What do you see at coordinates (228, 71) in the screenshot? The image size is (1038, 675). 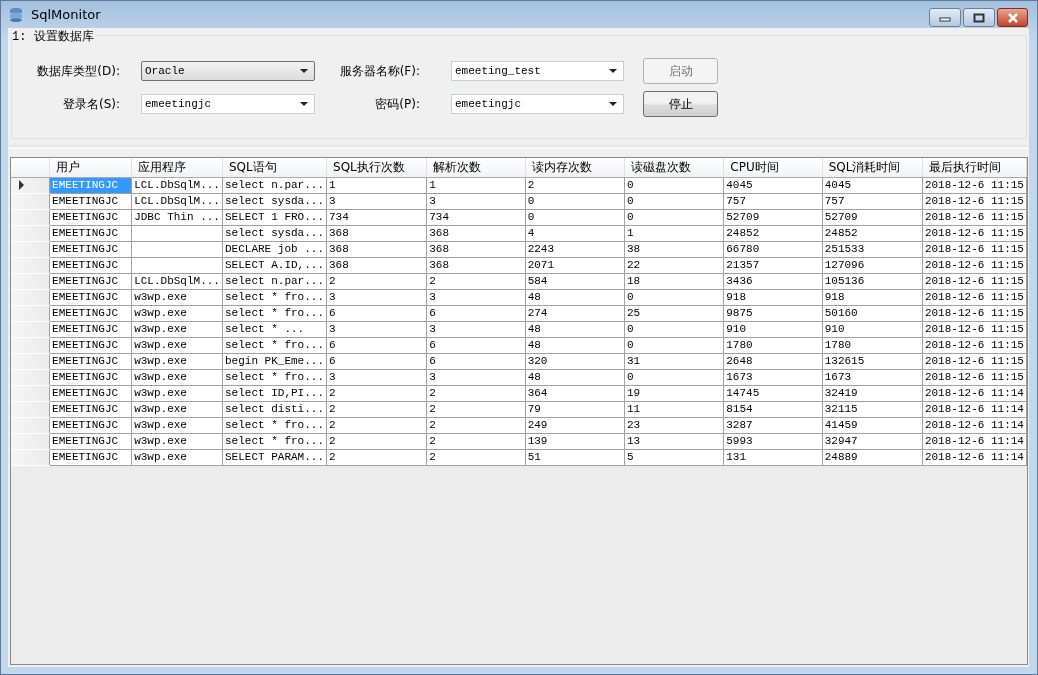 I see `dropdown: Oracle` at bounding box center [228, 71].